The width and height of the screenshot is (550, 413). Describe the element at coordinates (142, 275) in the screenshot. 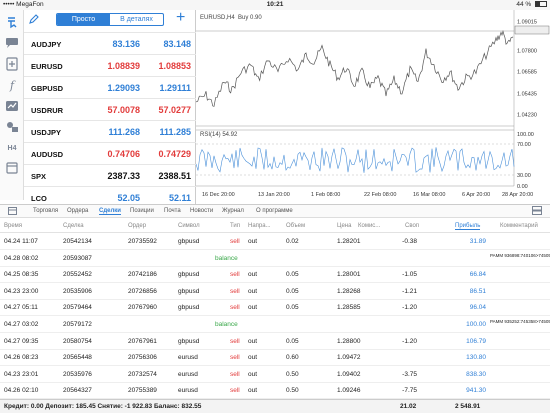

I see `cell-order: 20742186` at that location.